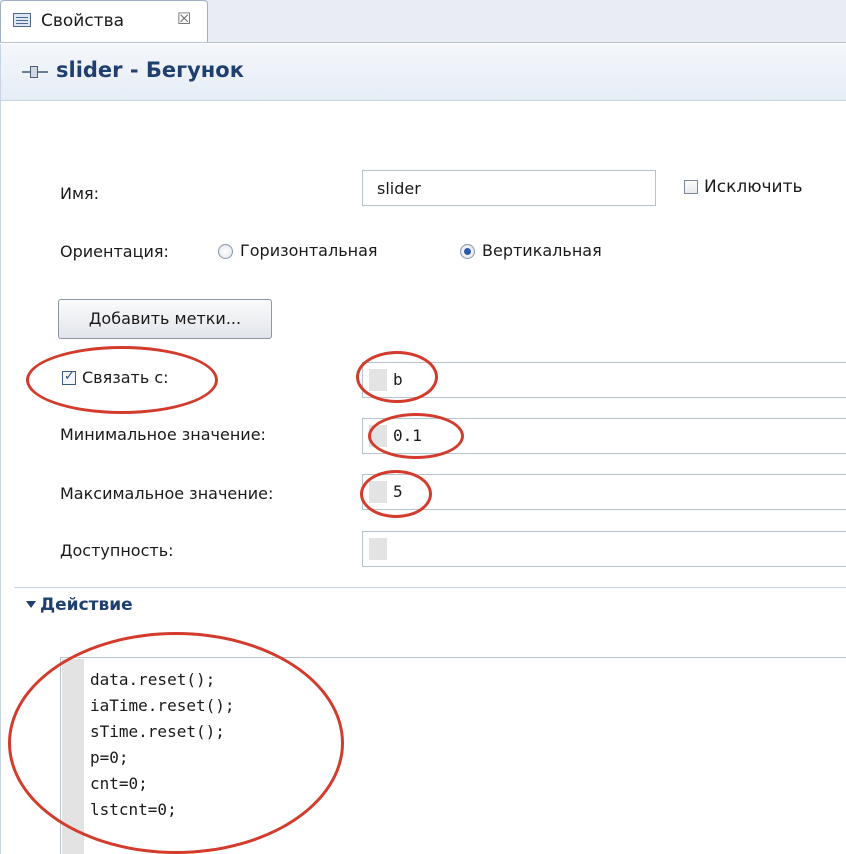 The height and width of the screenshot is (854, 846). Describe the element at coordinates (753, 187) in the screenshot. I see `exclude-label: Исключить` at that location.